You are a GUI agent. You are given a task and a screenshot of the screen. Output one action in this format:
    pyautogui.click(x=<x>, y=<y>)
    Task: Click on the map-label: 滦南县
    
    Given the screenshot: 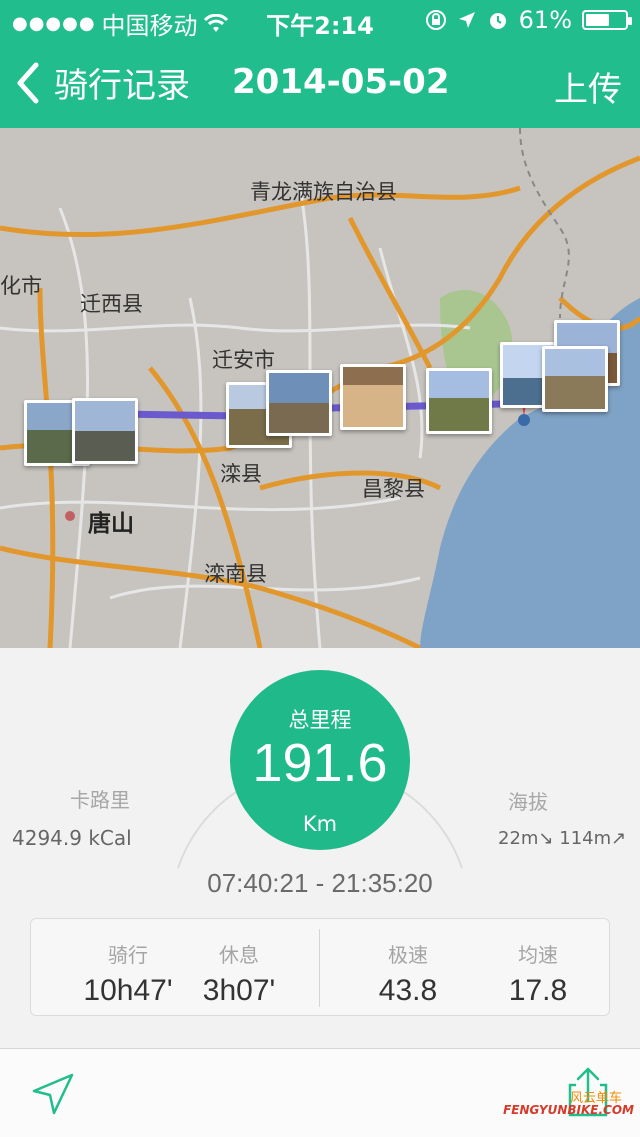 What is the action you would take?
    pyautogui.click(x=235, y=574)
    